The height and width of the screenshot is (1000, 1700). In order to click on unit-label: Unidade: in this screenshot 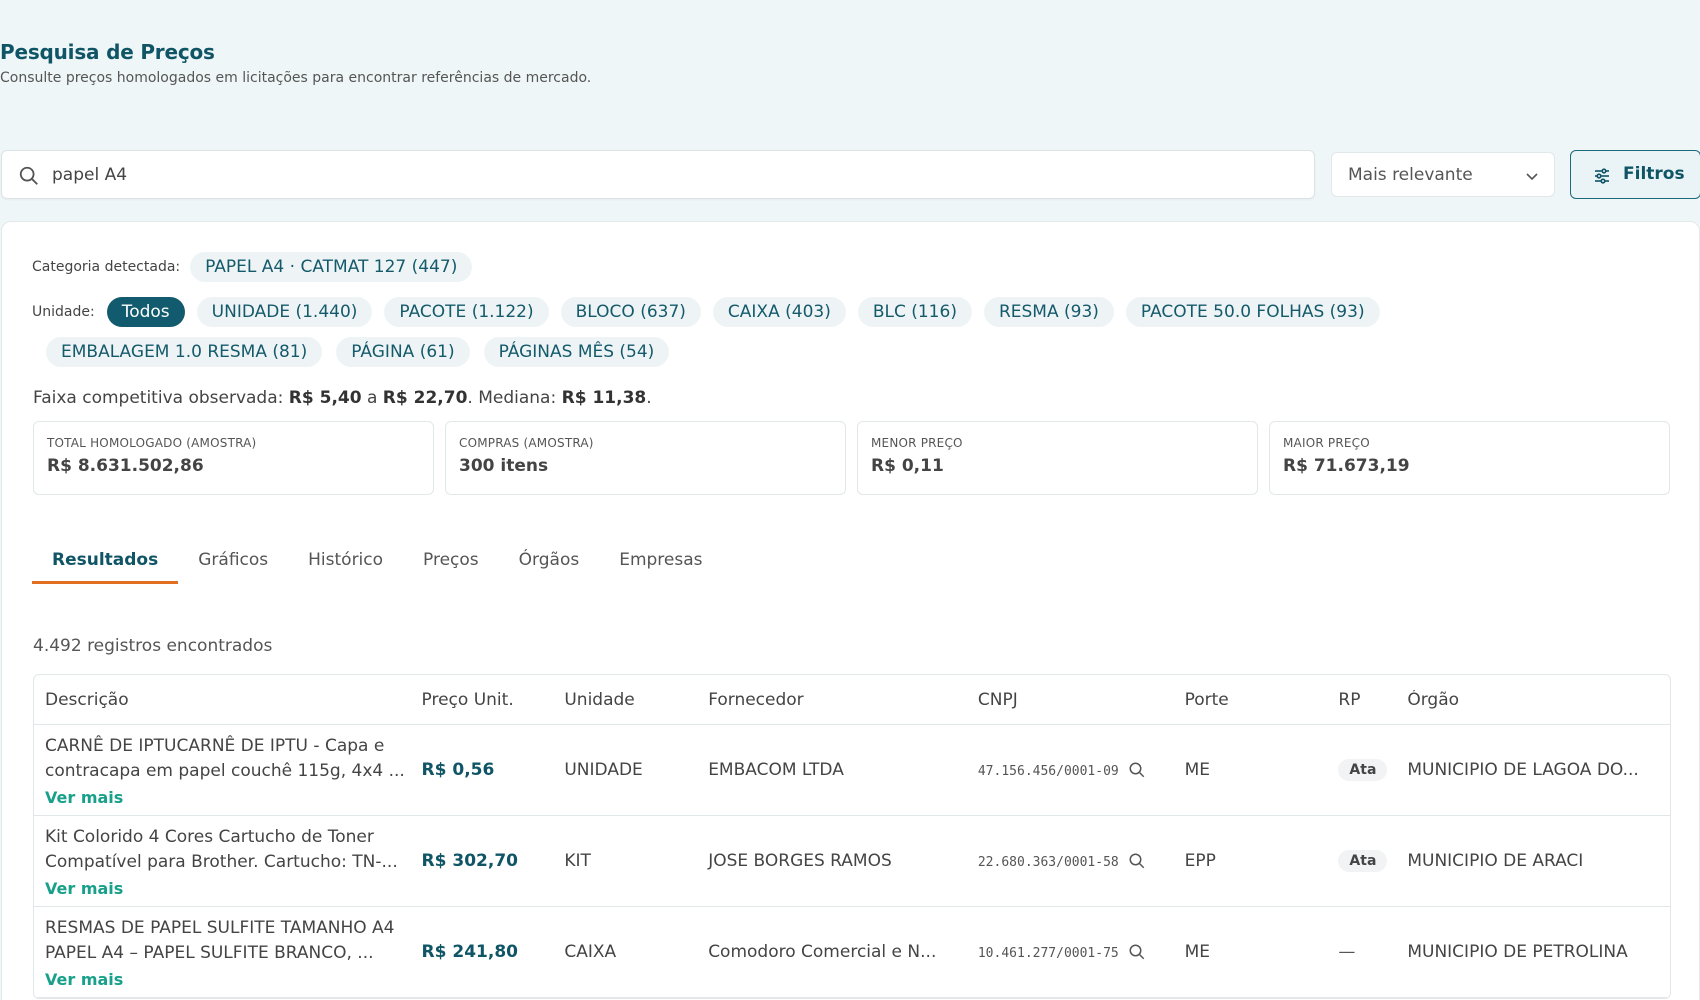, I will do `click(63, 312)`.